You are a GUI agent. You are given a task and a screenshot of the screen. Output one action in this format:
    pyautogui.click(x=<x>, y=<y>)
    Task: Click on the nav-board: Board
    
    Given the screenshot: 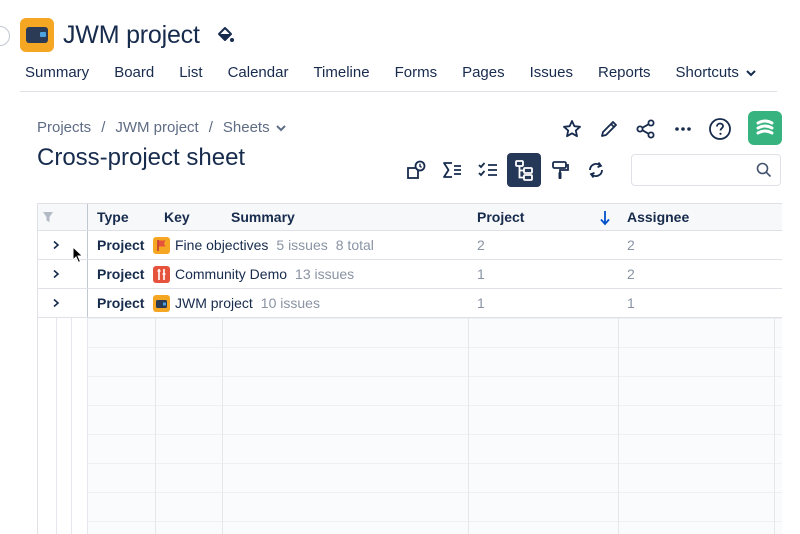 What is the action you would take?
    pyautogui.click(x=134, y=76)
    